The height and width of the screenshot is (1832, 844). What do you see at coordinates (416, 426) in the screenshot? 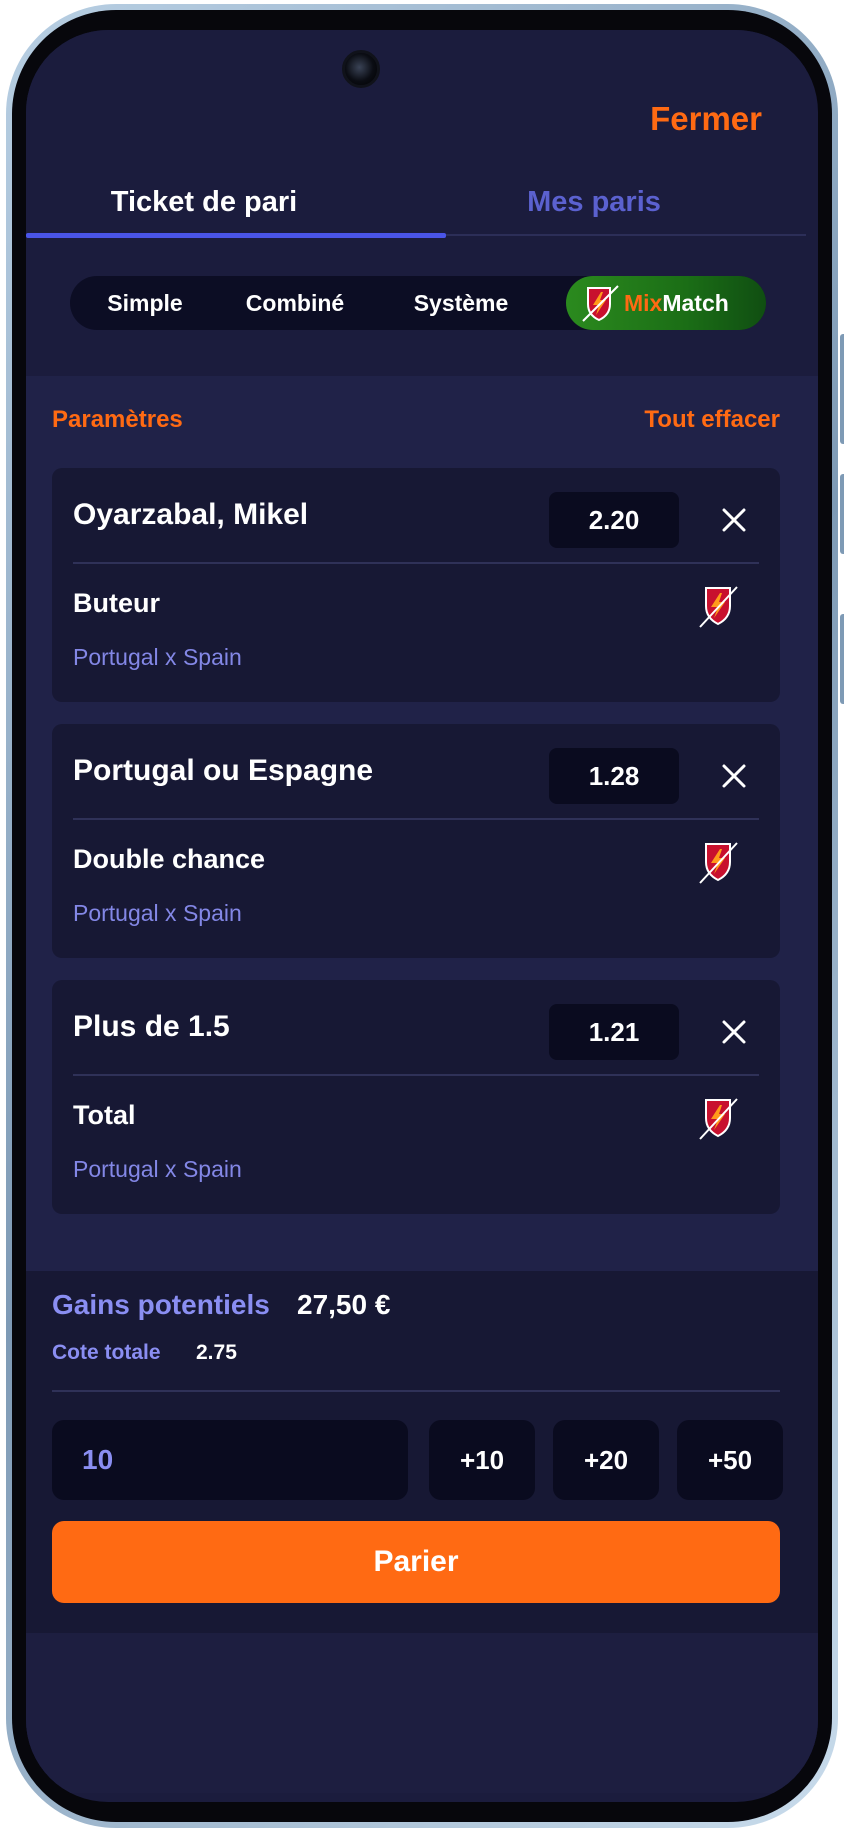
I see `slip-actions: Paramètres Tout effacer` at bounding box center [416, 426].